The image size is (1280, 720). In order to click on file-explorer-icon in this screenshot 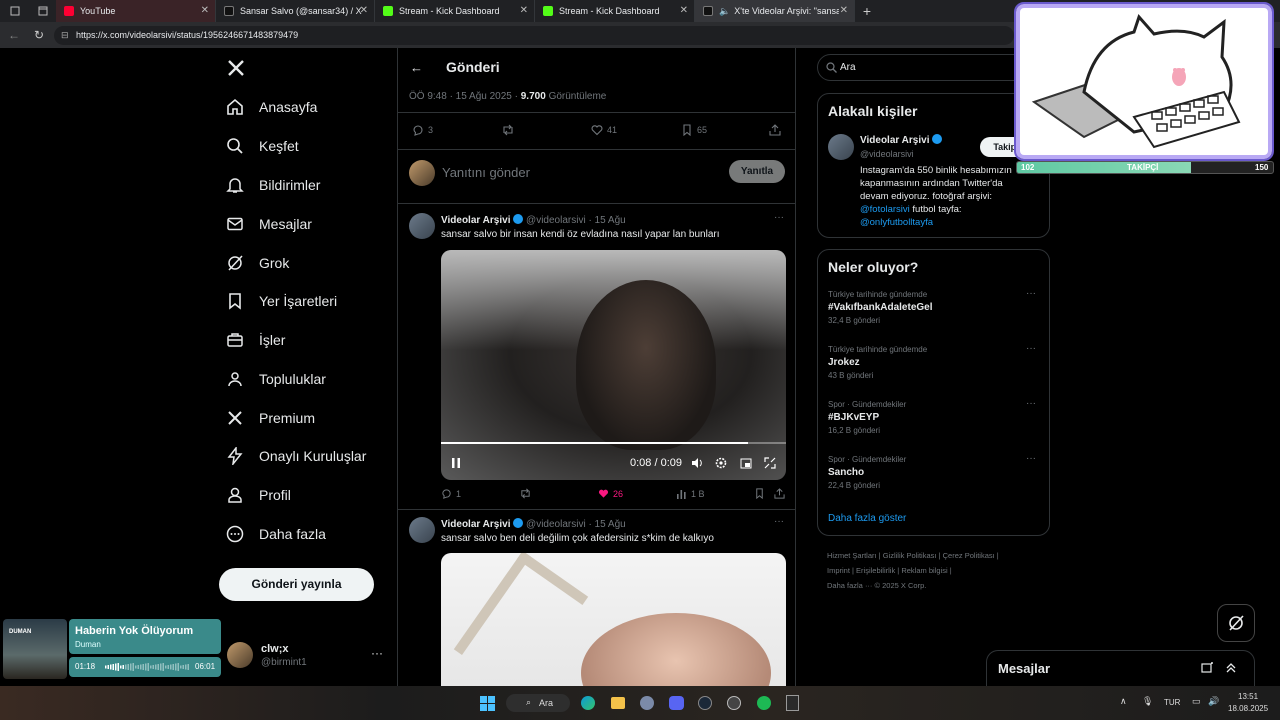, I will do `click(618, 703)`.